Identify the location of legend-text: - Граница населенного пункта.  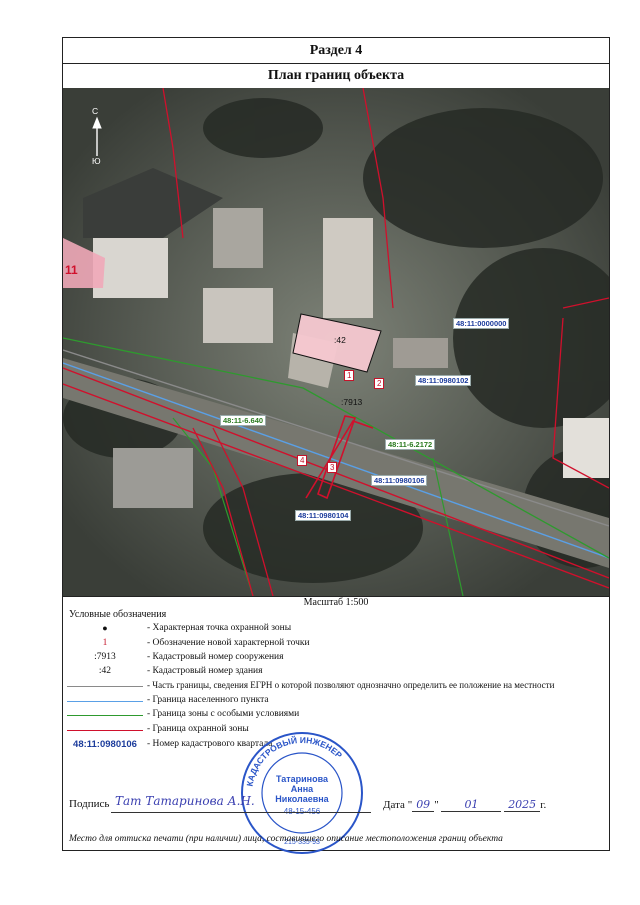
(208, 700).